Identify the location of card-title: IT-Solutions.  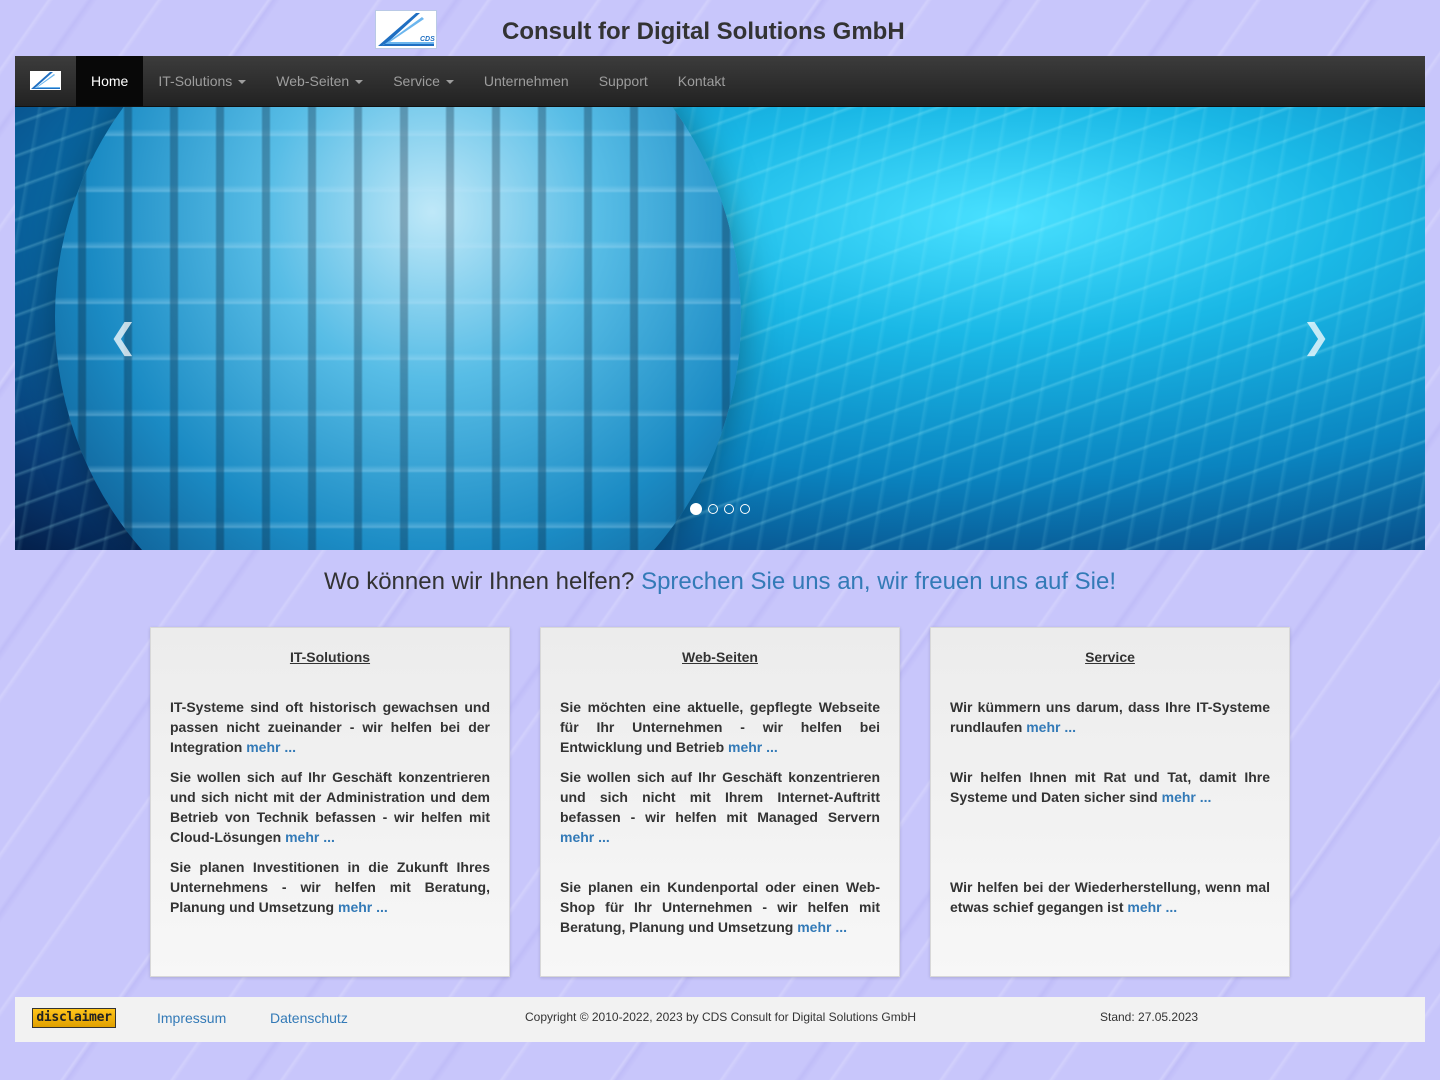
(330, 657).